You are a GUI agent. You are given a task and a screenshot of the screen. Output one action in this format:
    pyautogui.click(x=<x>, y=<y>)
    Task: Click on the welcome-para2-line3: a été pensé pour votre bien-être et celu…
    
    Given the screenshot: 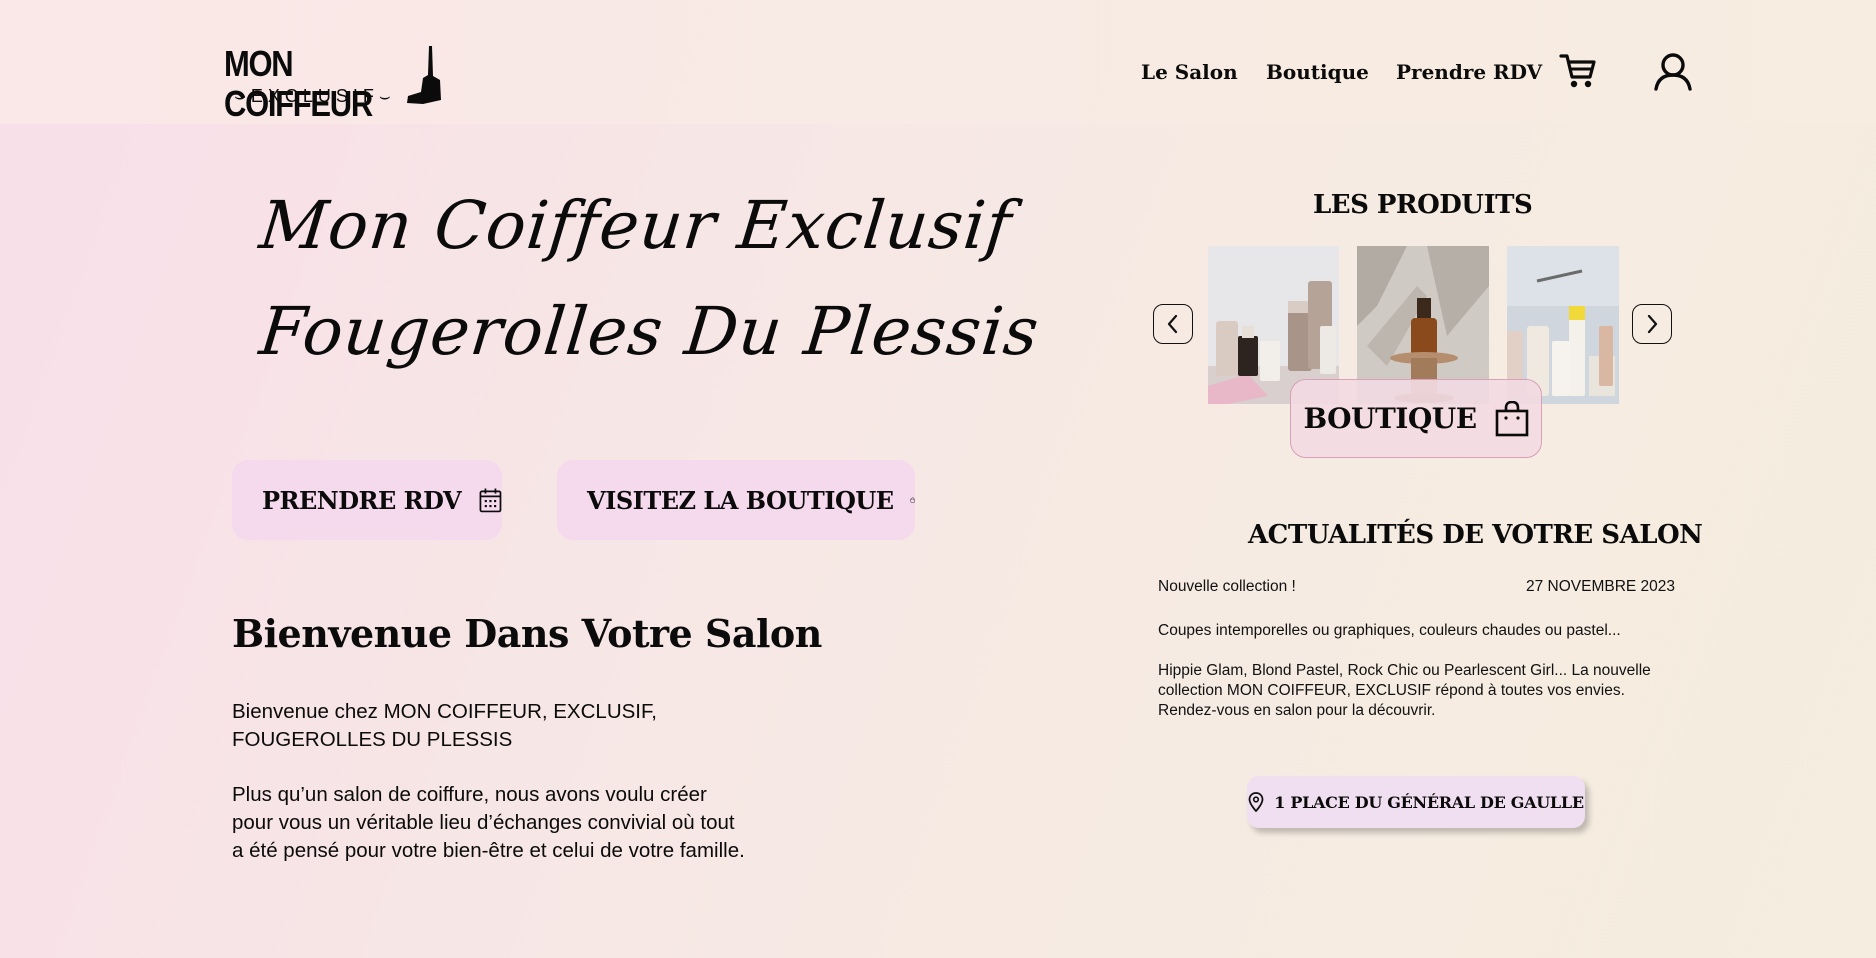 What is the action you would take?
    pyautogui.click(x=488, y=850)
    